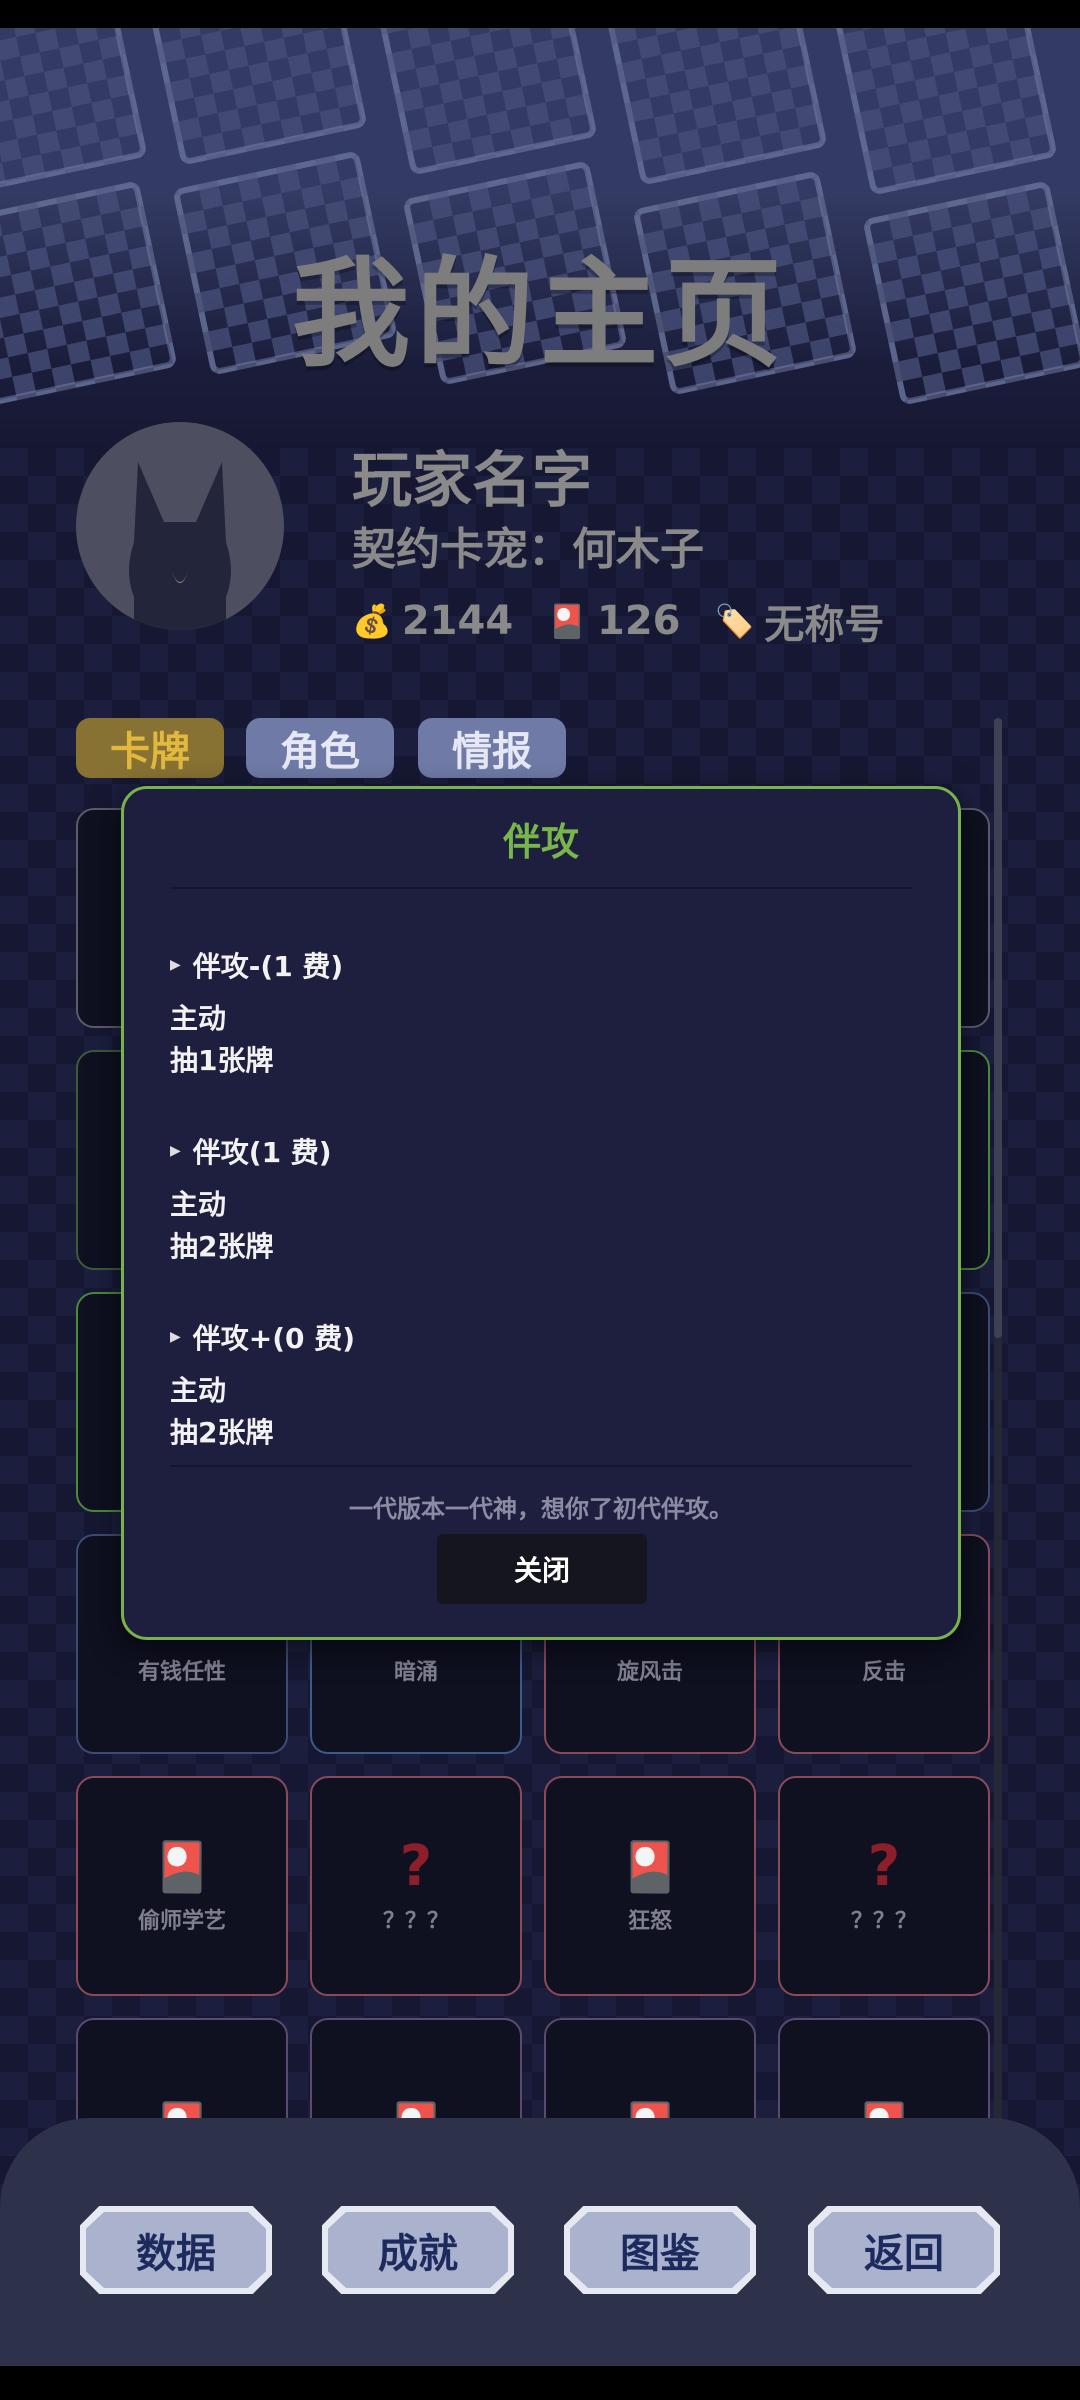 The height and width of the screenshot is (2400, 1080). What do you see at coordinates (541, 1509) in the screenshot?
I see `flavor-text: 一代版本一代神，想你了初代伴攻。` at bounding box center [541, 1509].